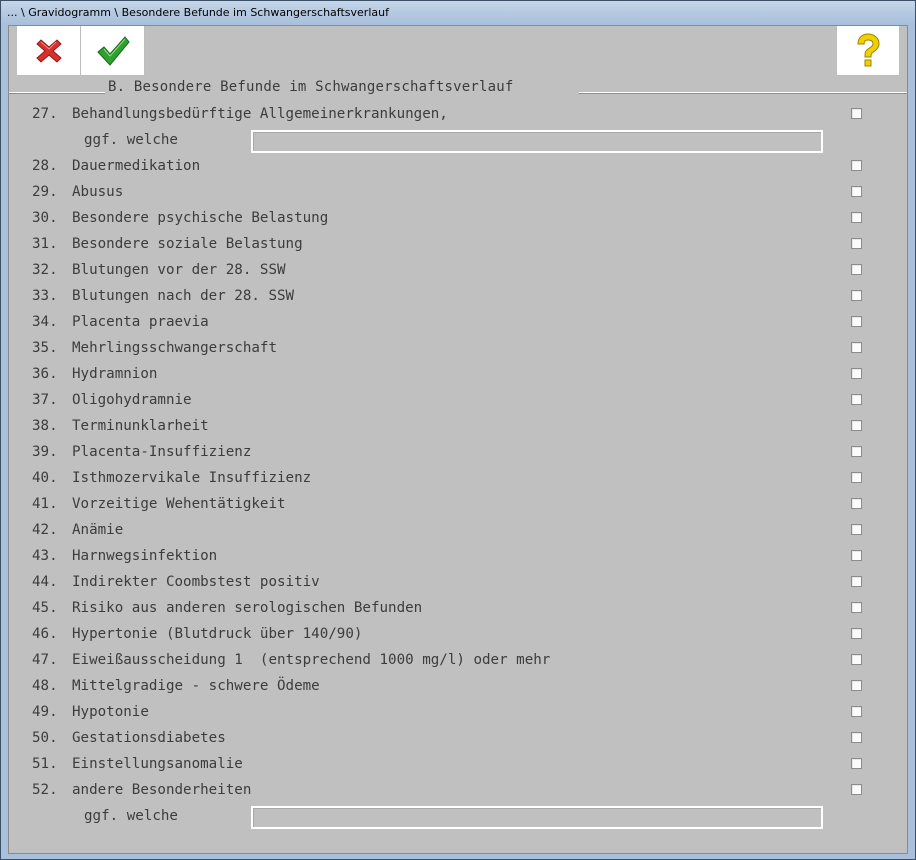  What do you see at coordinates (113, 51) in the screenshot?
I see `confirm-button` at bounding box center [113, 51].